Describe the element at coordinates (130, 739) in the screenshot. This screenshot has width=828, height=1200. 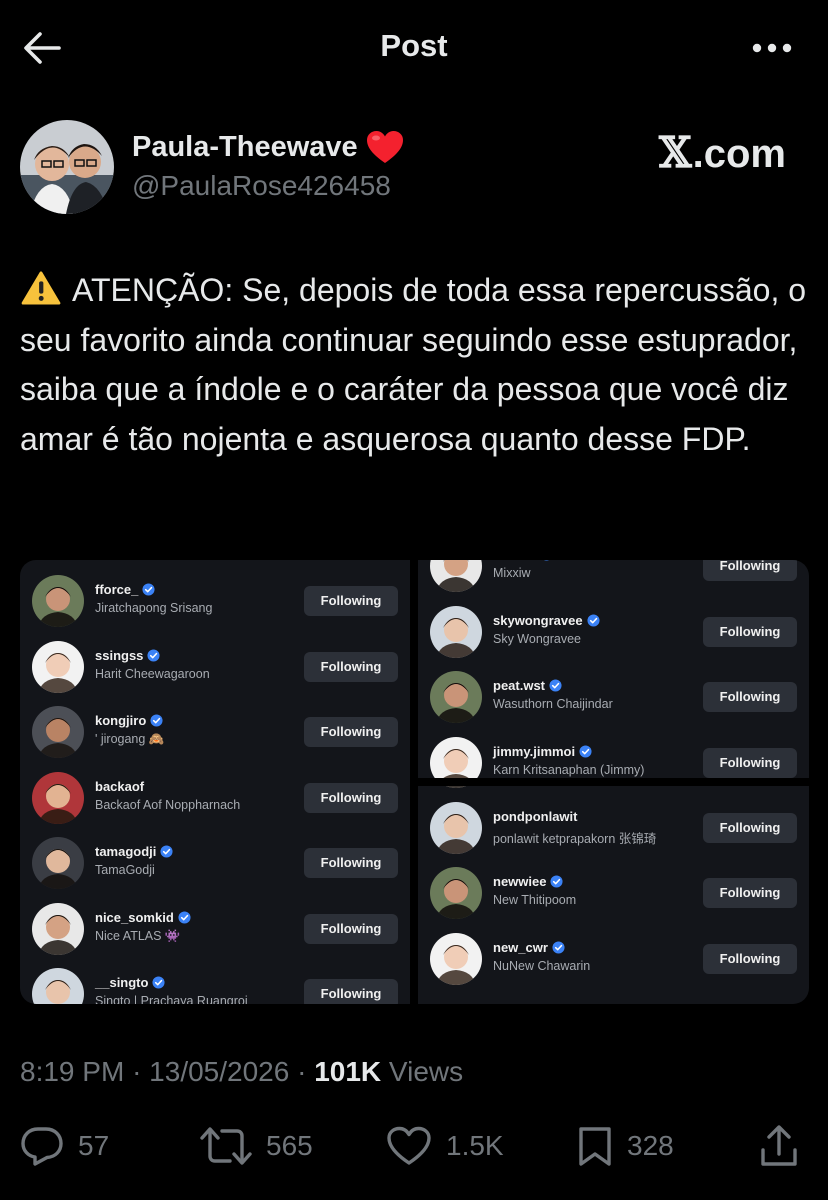
I see `follow-fullname: ' jirogang 🙈` at that location.